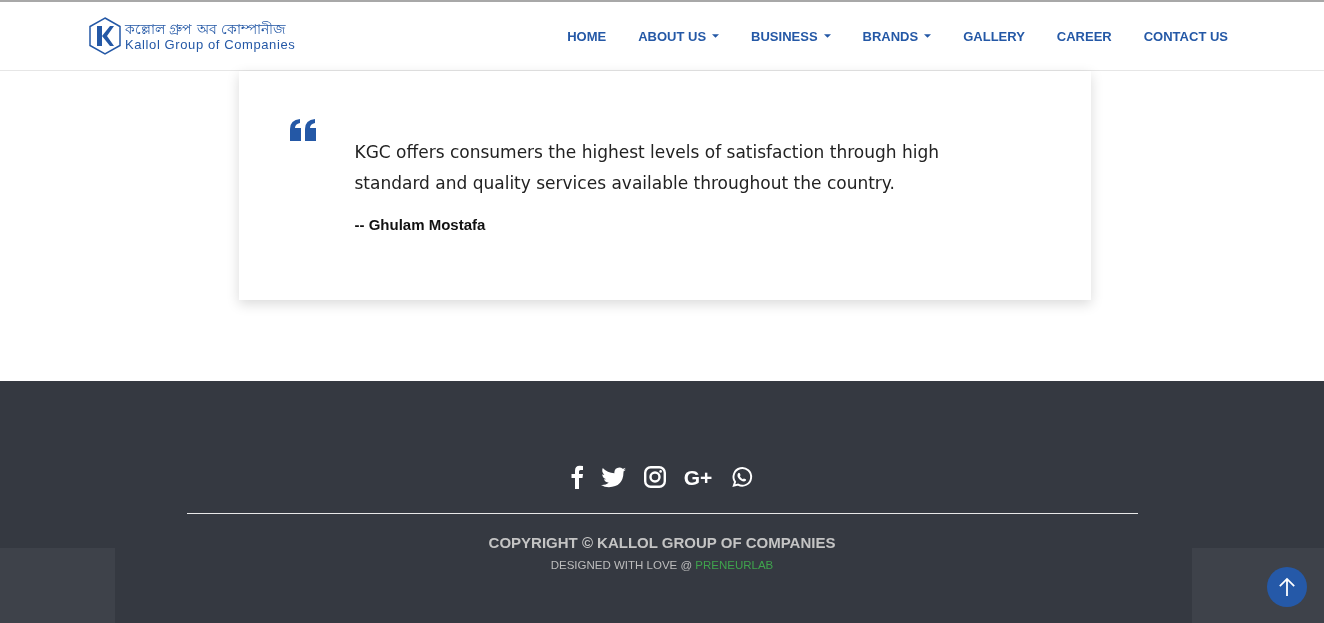  Describe the element at coordinates (994, 36) in the screenshot. I see `nav-link: GALLERY` at that location.